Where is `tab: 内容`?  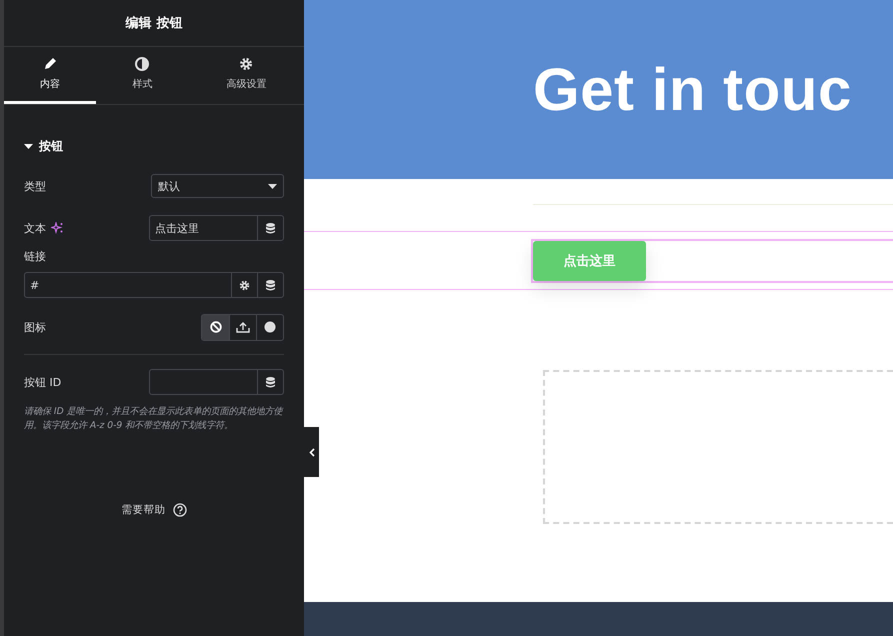 tab: 内容 is located at coordinates (50, 75).